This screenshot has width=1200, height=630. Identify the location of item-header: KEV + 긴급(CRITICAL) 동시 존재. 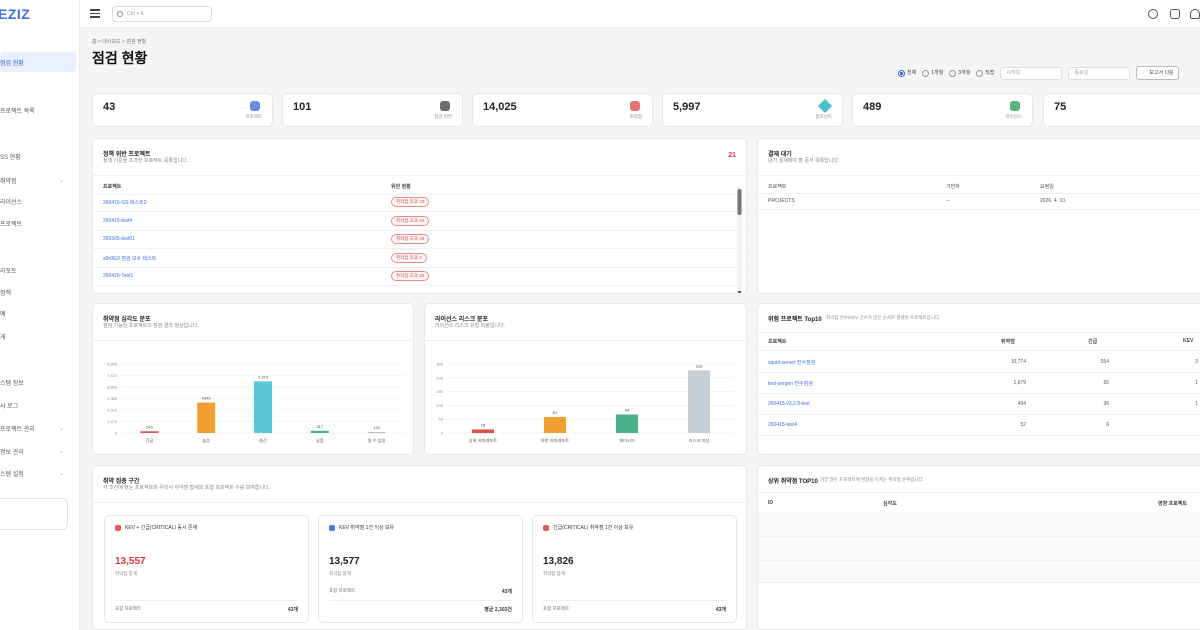
(156, 527).